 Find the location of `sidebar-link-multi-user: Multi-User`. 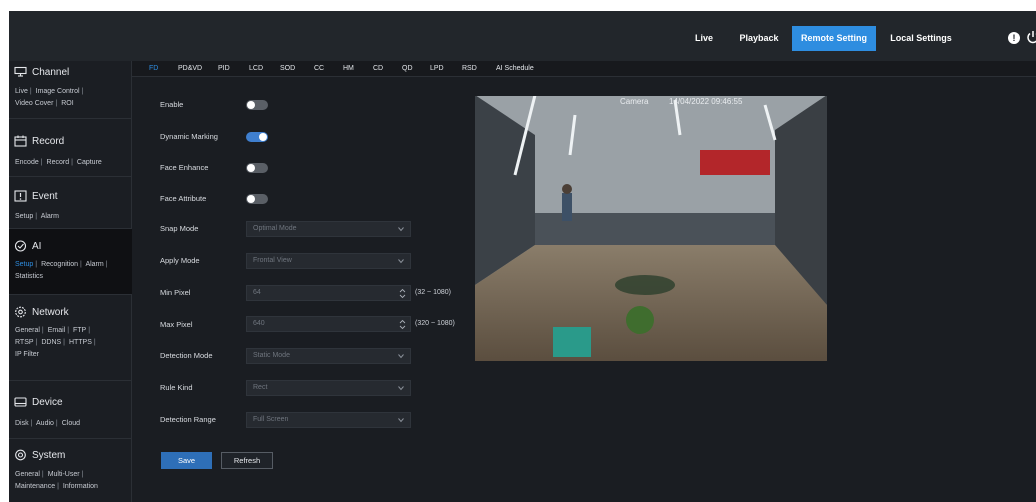

sidebar-link-multi-user: Multi-User is located at coordinates (64, 474).